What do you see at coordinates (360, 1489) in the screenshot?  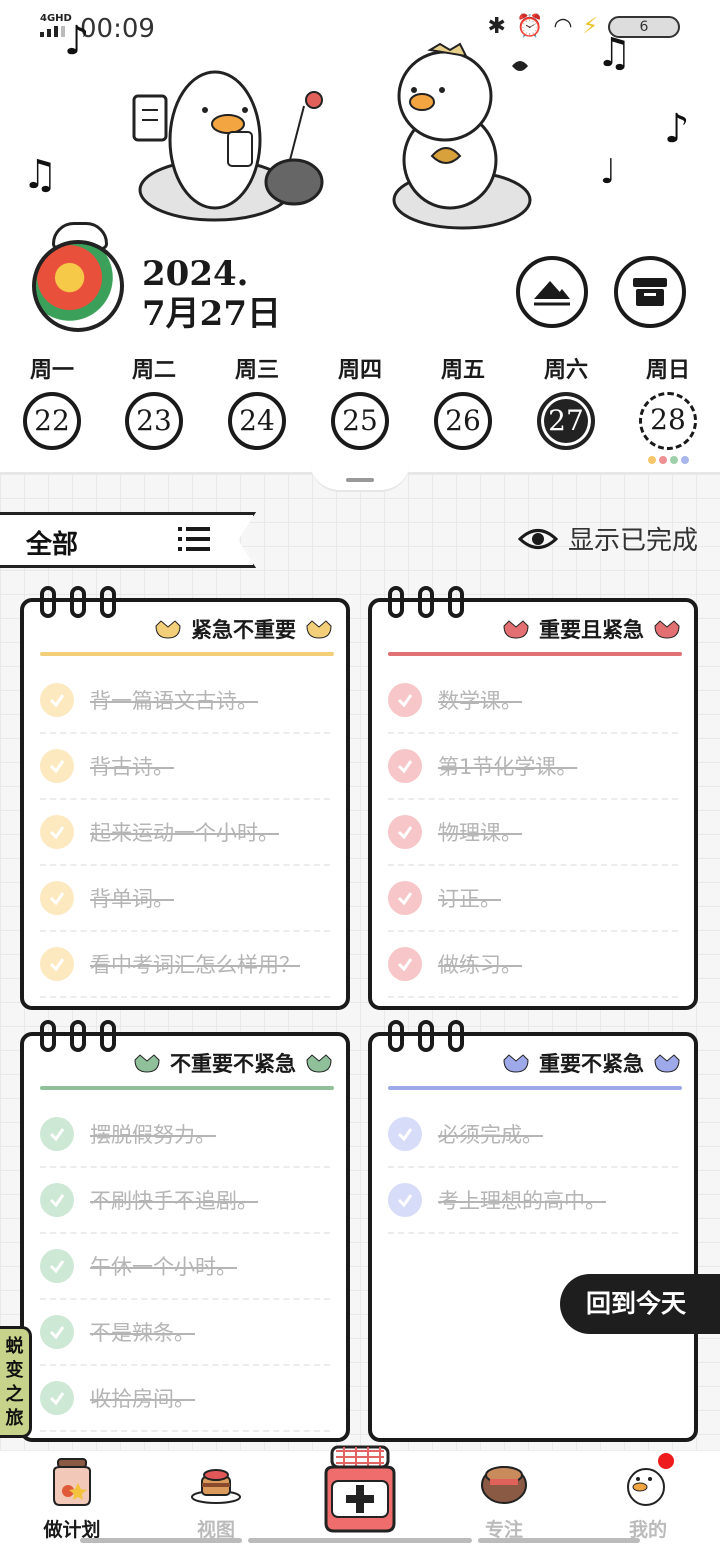 I see `add-task-button` at bounding box center [360, 1489].